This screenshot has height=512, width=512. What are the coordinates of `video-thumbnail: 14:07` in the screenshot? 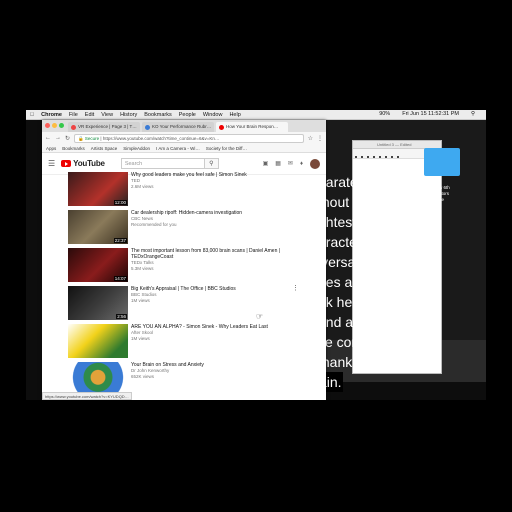 It's located at (98, 265).